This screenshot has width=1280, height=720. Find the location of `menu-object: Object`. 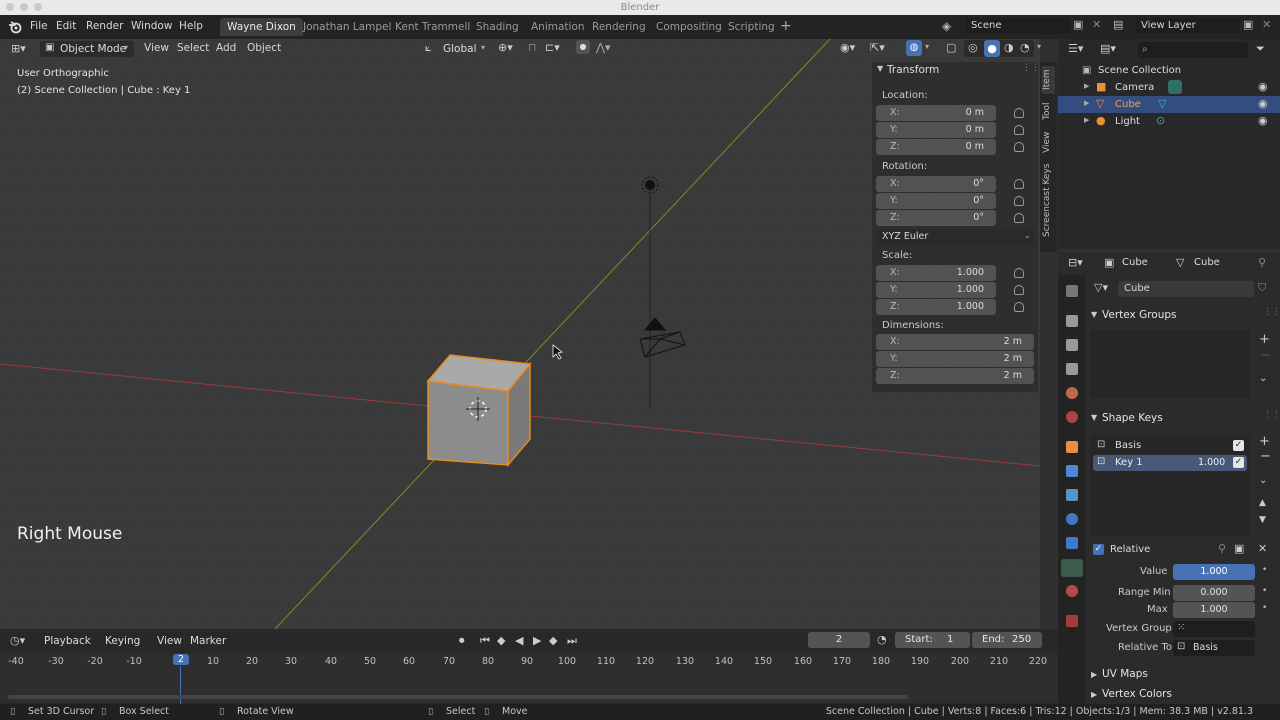

menu-object: Object is located at coordinates (264, 48).